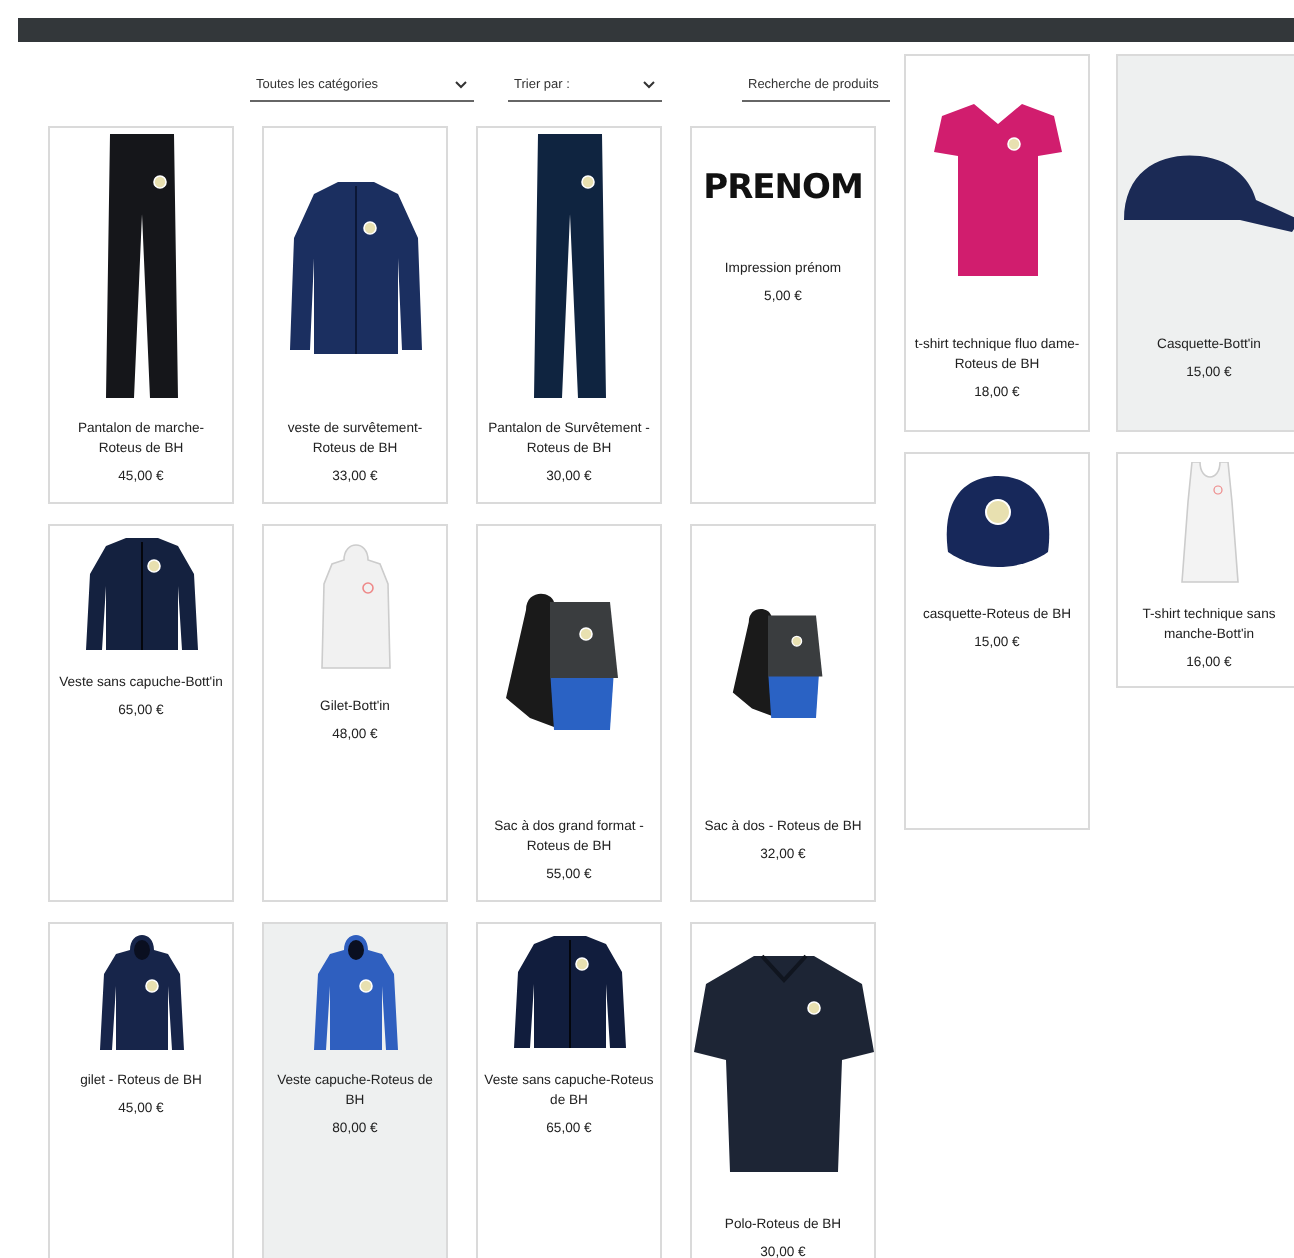 The height and width of the screenshot is (1258, 1294). Describe the element at coordinates (1209, 524) in the screenshot. I see `tank-top-icon` at that location.